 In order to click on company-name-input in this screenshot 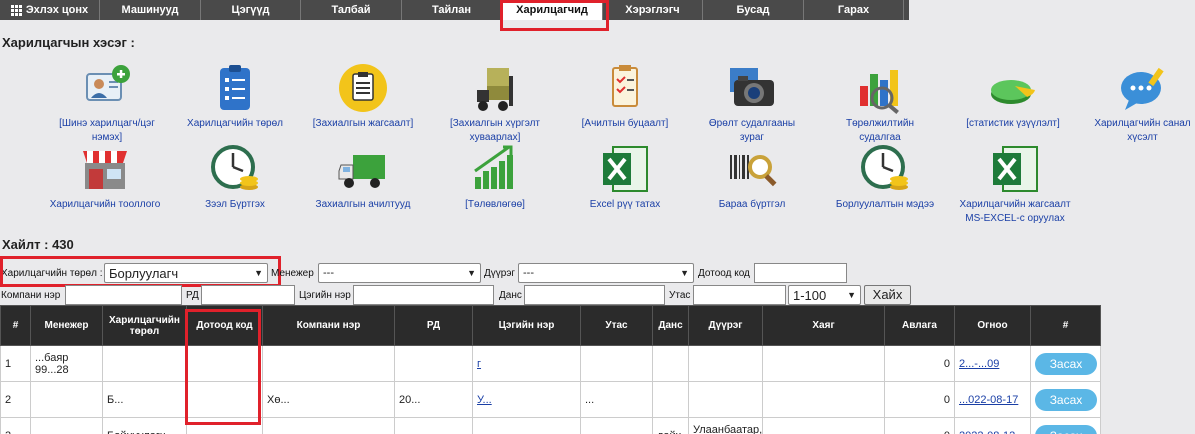, I will do `click(123, 295)`.